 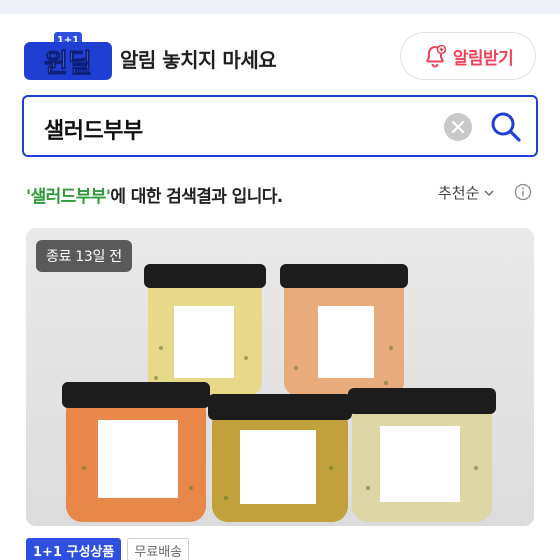 I want to click on result-summary: '샐러드부부'에 대한 검색결과 입니다., so click(x=154, y=194).